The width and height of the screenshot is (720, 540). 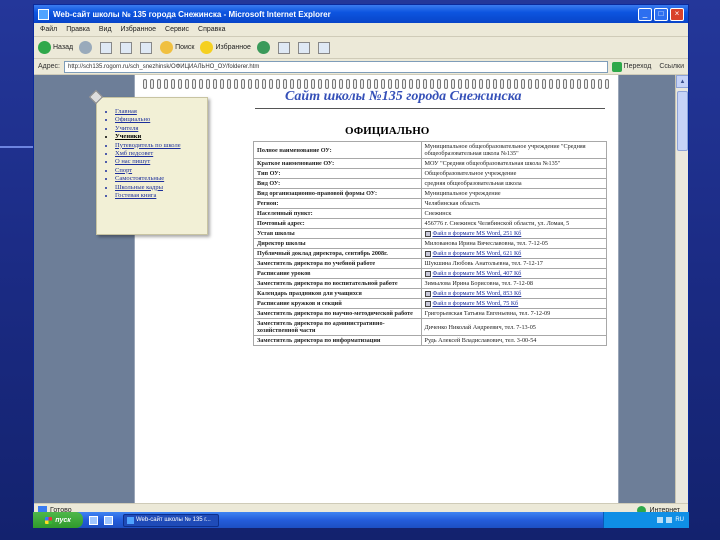 What do you see at coordinates (337, 163) in the screenshot?
I see `row-label: Краткое наименование ОУ:` at bounding box center [337, 163].